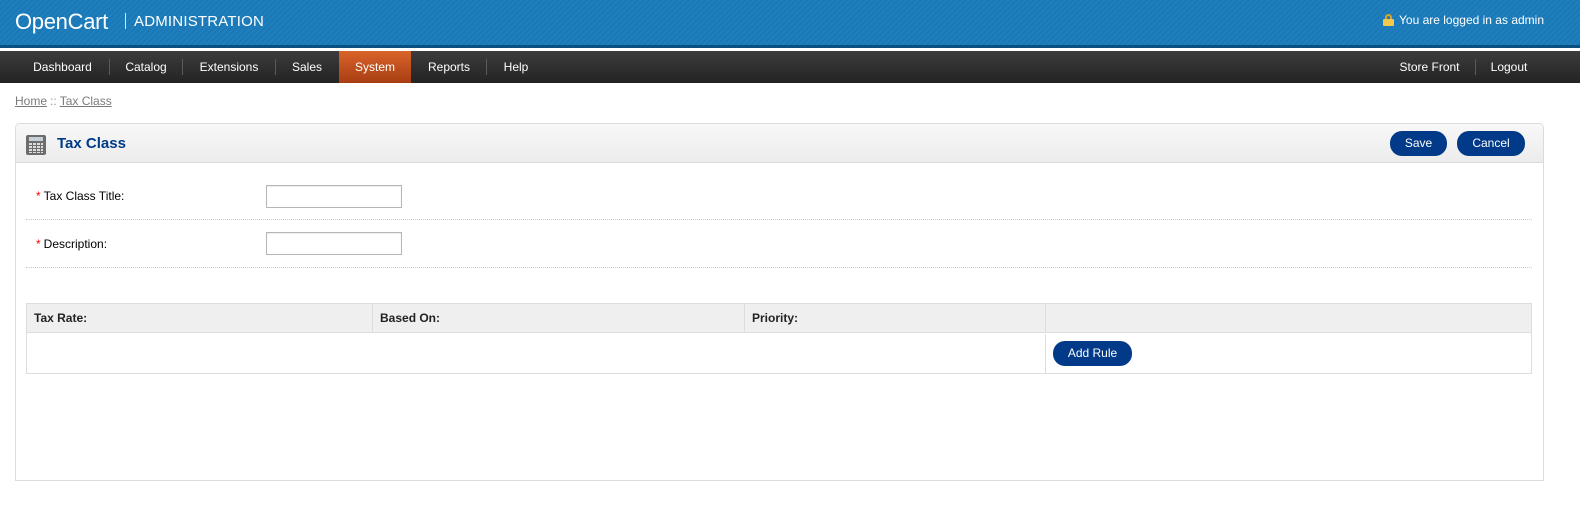 This screenshot has height=529, width=1580. What do you see at coordinates (125, 21) in the screenshot?
I see `logo-divider` at bounding box center [125, 21].